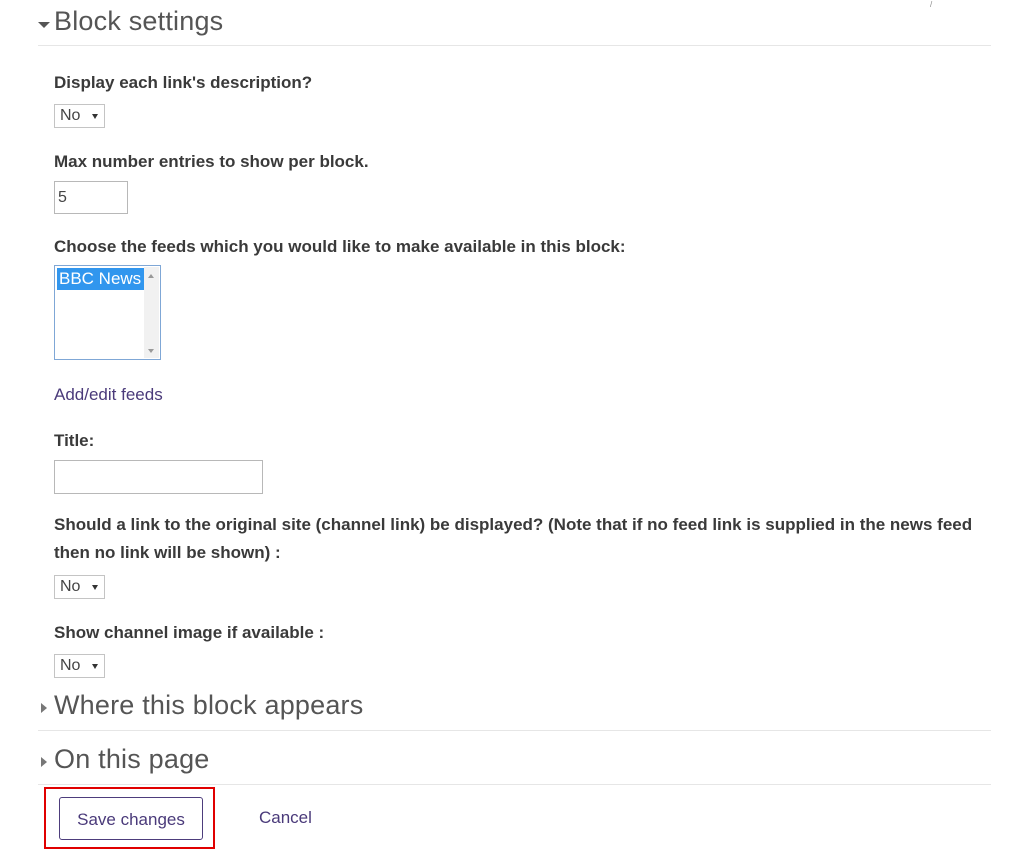  What do you see at coordinates (209, 705) in the screenshot?
I see `section-title-where-appears: Where this block appears` at bounding box center [209, 705].